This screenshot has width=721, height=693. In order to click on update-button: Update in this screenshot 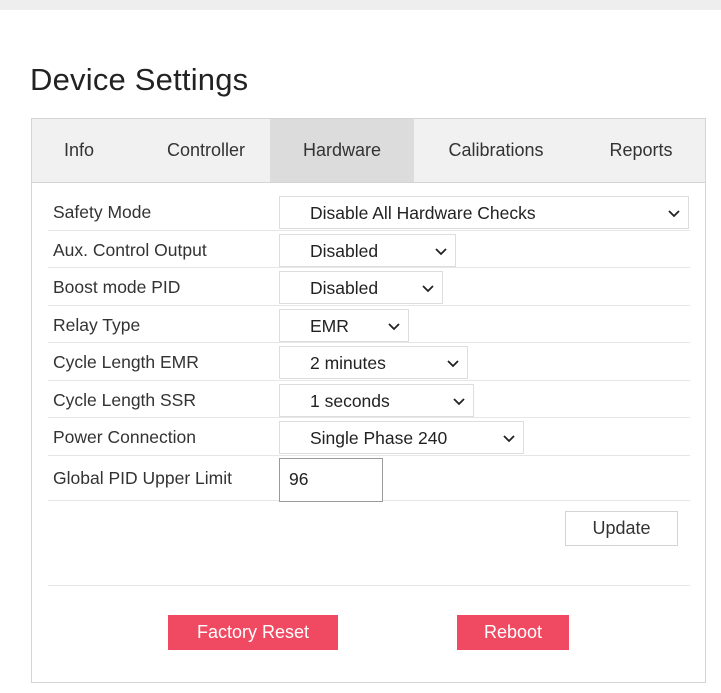, I will do `click(621, 528)`.